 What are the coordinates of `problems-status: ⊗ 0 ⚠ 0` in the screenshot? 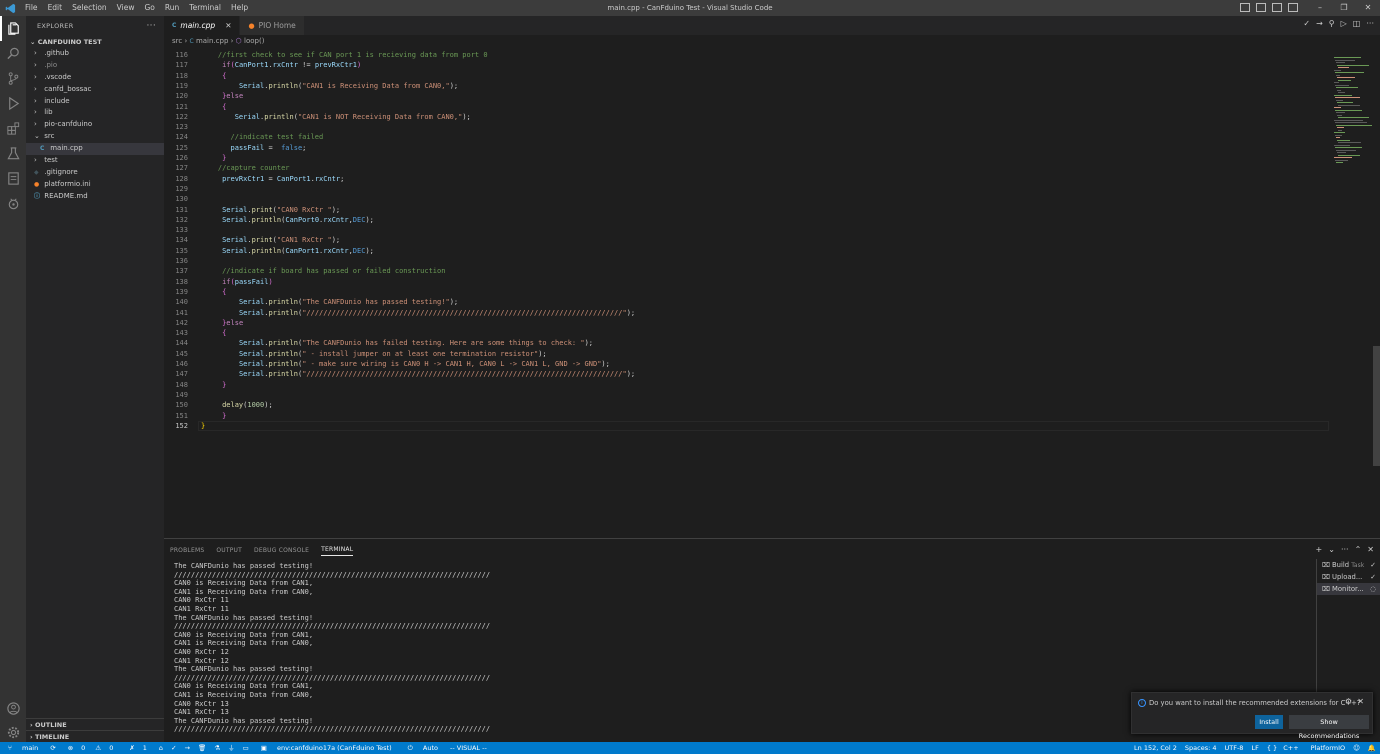 It's located at (91, 748).